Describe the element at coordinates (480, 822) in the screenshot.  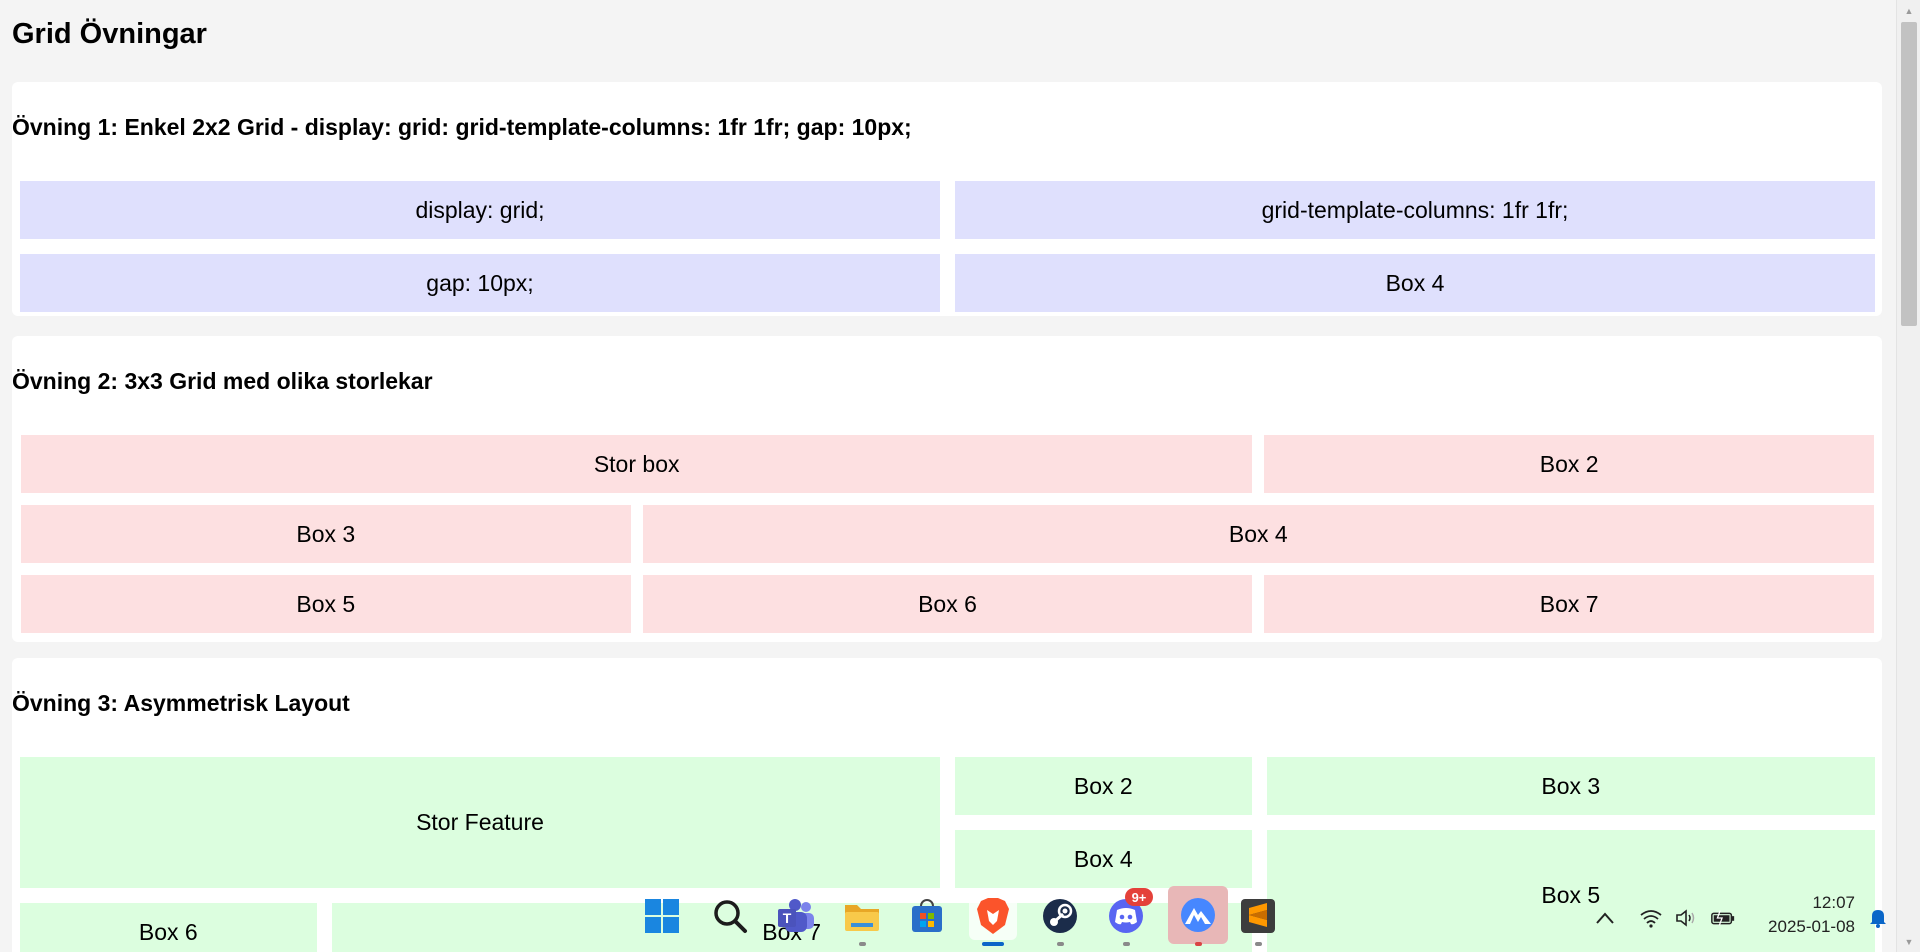
I see `grid-box-feature: Stor Feature` at that location.